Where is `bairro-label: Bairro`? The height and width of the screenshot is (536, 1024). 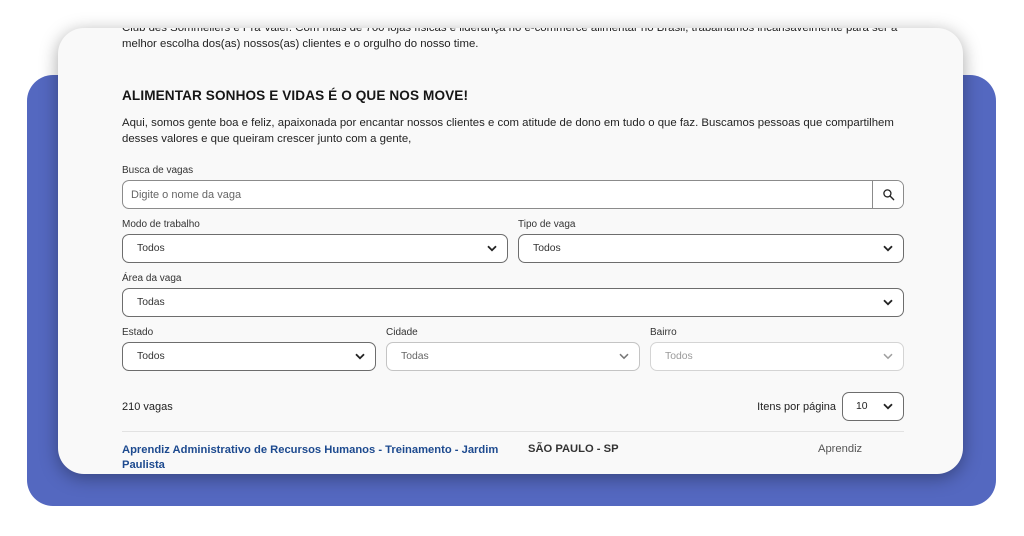
bairro-label: Bairro is located at coordinates (663, 332).